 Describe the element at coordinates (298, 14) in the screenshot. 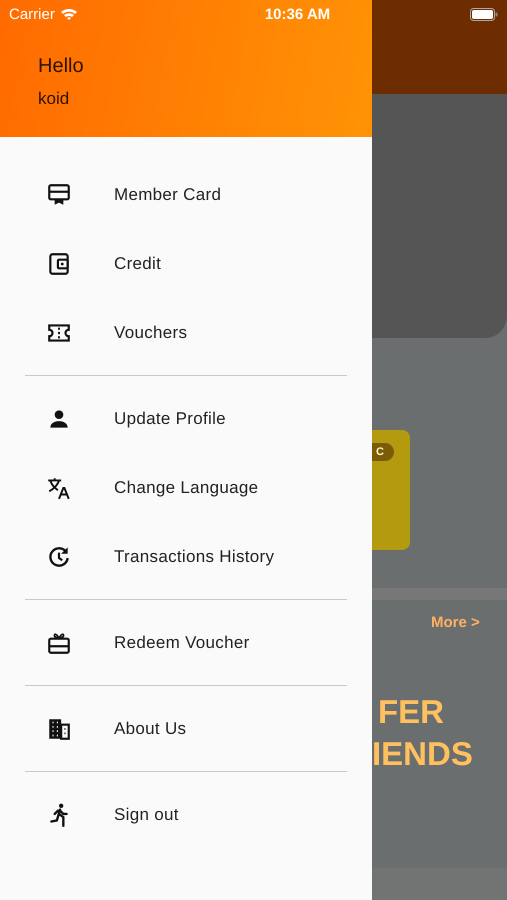

I see `status-time: 10:36 AM` at that location.